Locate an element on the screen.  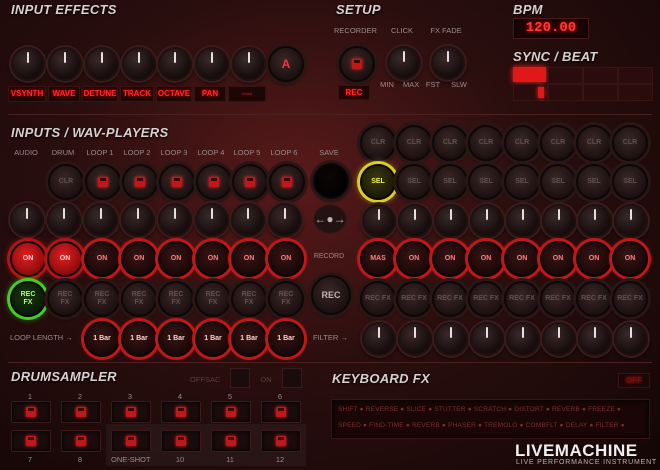
drum-vol-knob is located at coordinates (64, 220).